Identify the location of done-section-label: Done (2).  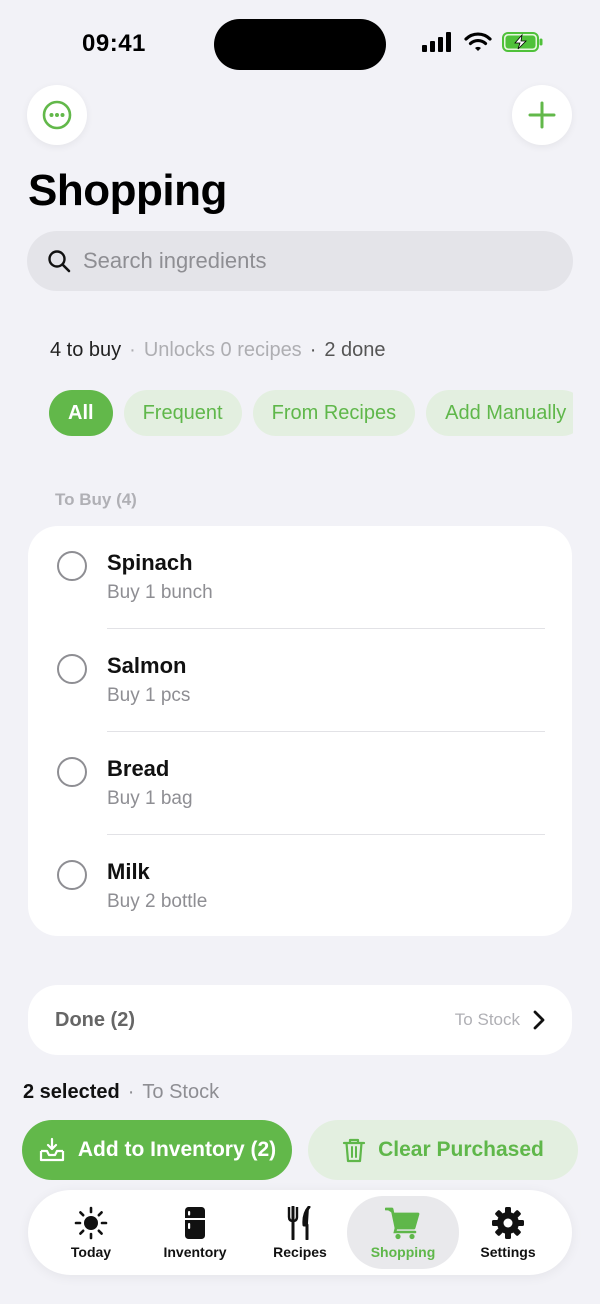
(95, 1019).